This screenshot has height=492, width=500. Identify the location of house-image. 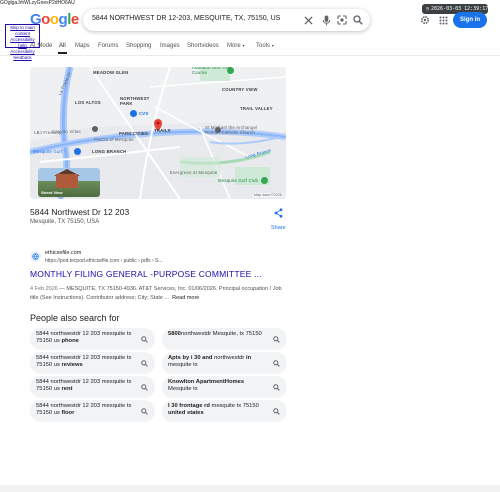
(67, 181).